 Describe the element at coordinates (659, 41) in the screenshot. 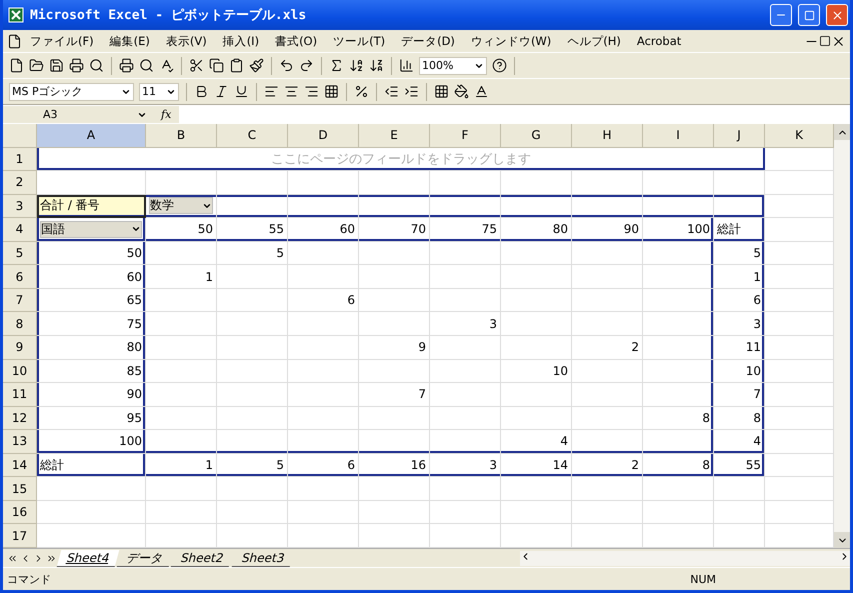

I see `menu-item: Acrobat` at that location.